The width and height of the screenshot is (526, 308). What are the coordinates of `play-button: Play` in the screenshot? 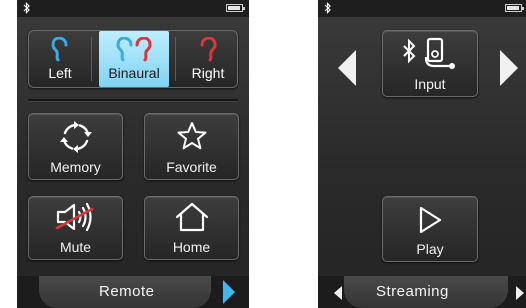 It's located at (430, 229).